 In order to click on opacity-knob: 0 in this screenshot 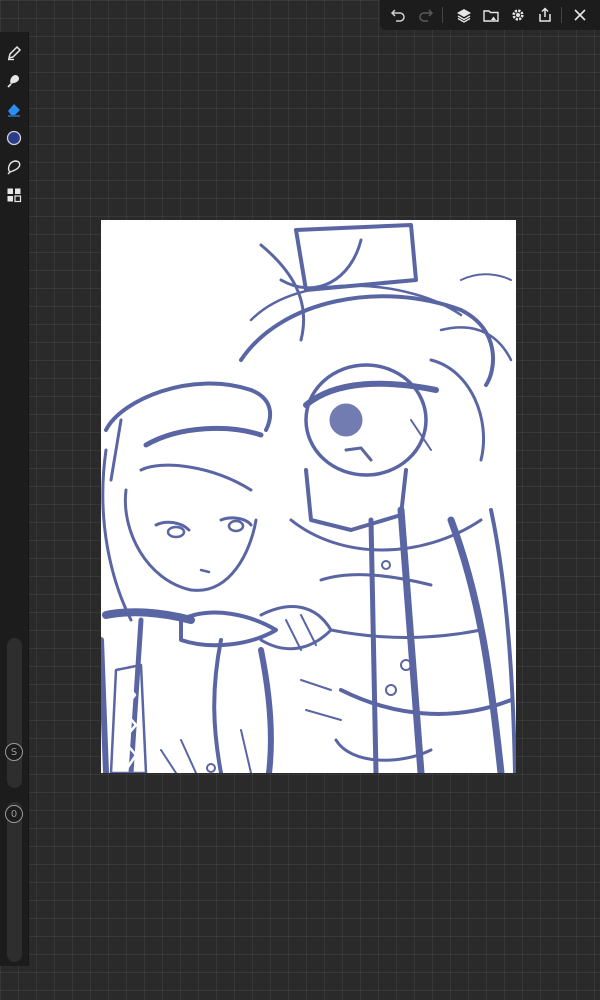, I will do `click(14, 814)`.